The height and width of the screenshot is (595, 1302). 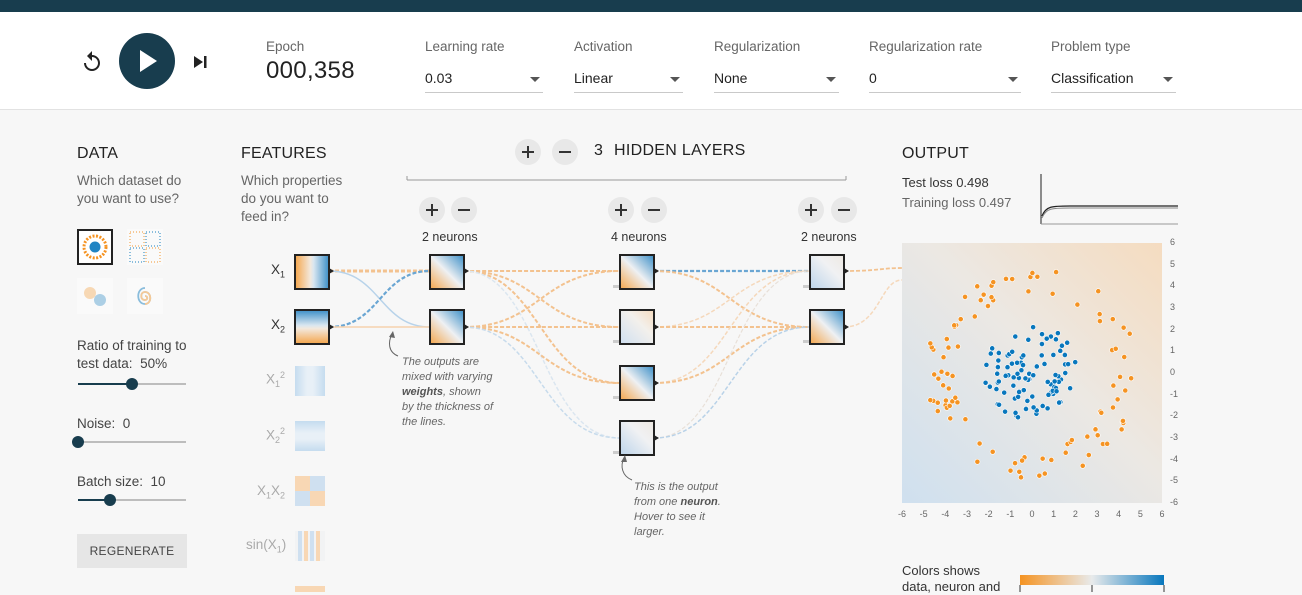 I want to click on x-tick-label: -5, so click(x=923, y=514).